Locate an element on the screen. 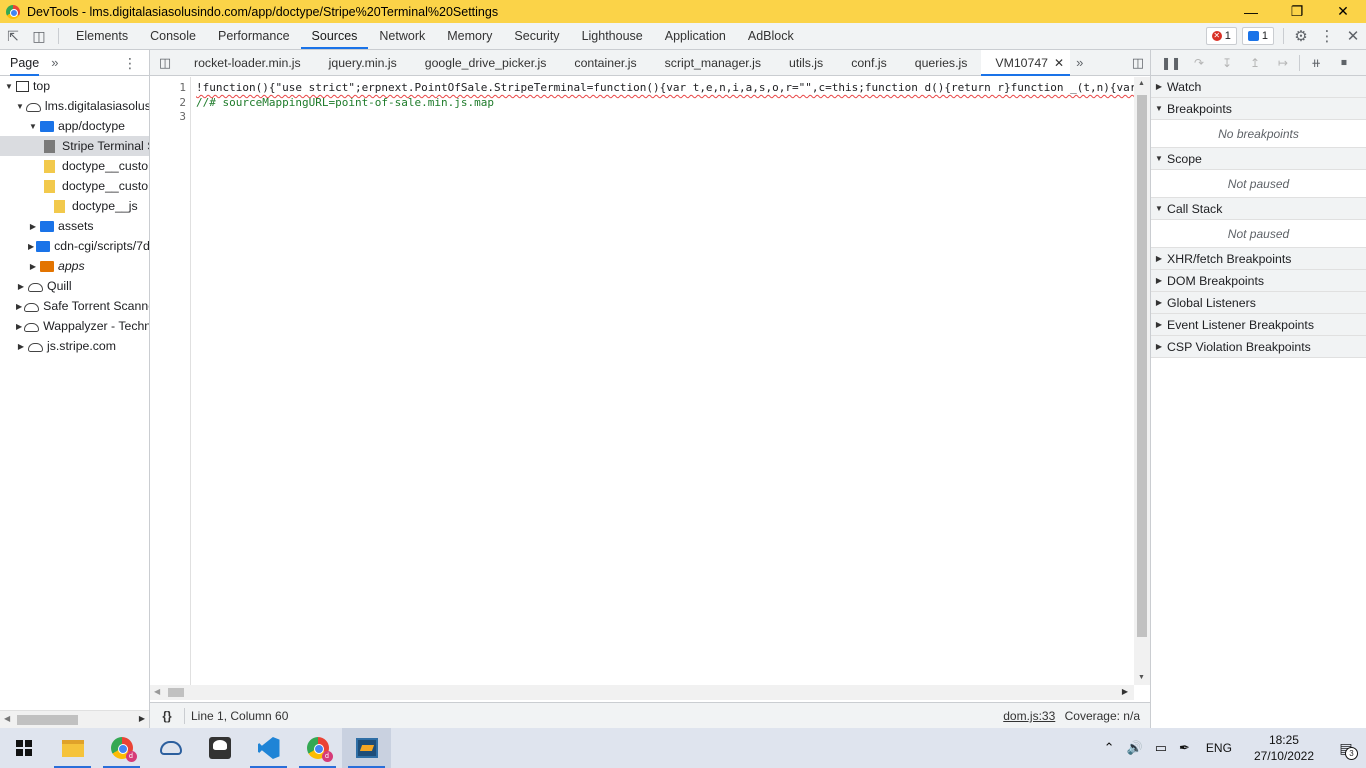  navigator-tab-page: Page is located at coordinates (25, 63).